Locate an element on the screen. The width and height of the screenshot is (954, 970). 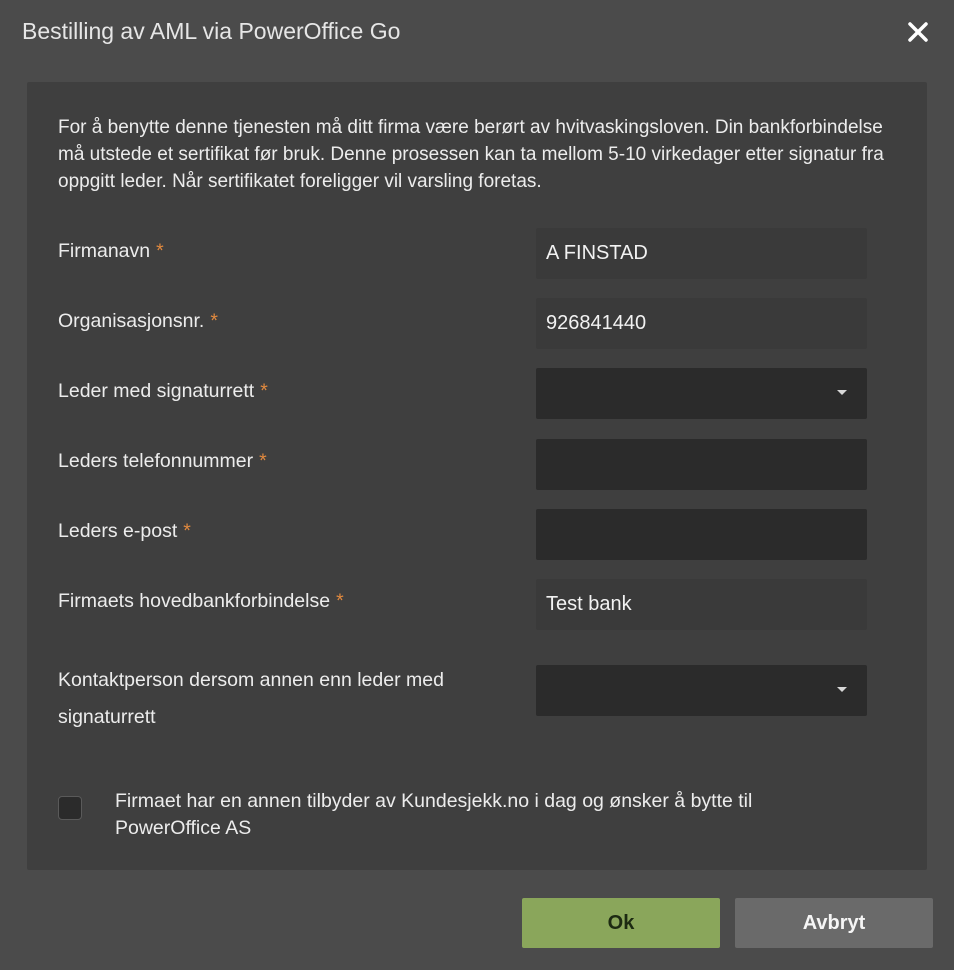
main-bank-field: Test bank is located at coordinates (701, 604).